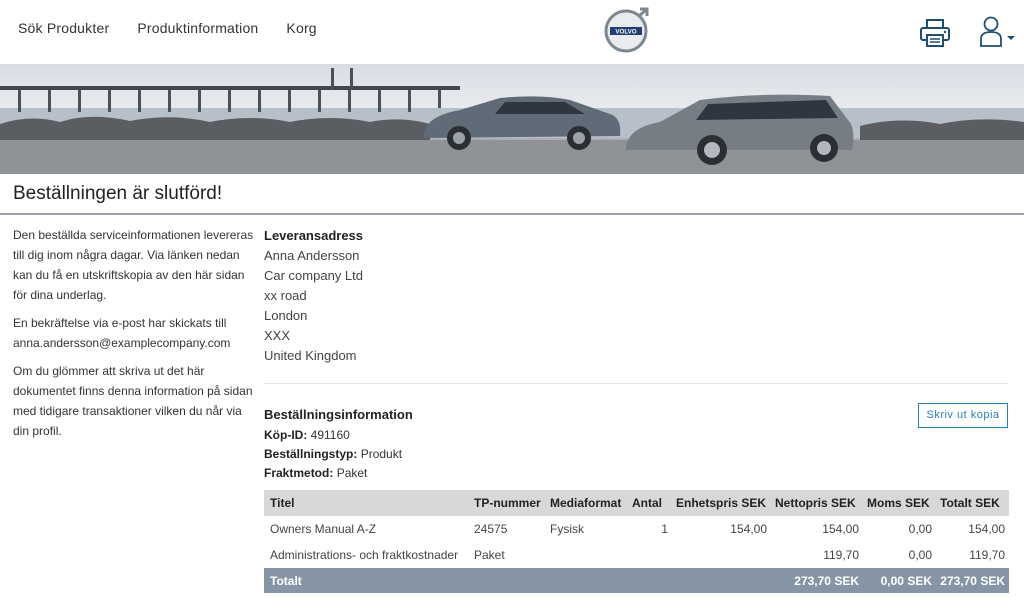 This screenshot has width=1024, height=614. What do you see at coordinates (338, 414) in the screenshot?
I see `order-information-heading: Beställningsinformation` at bounding box center [338, 414].